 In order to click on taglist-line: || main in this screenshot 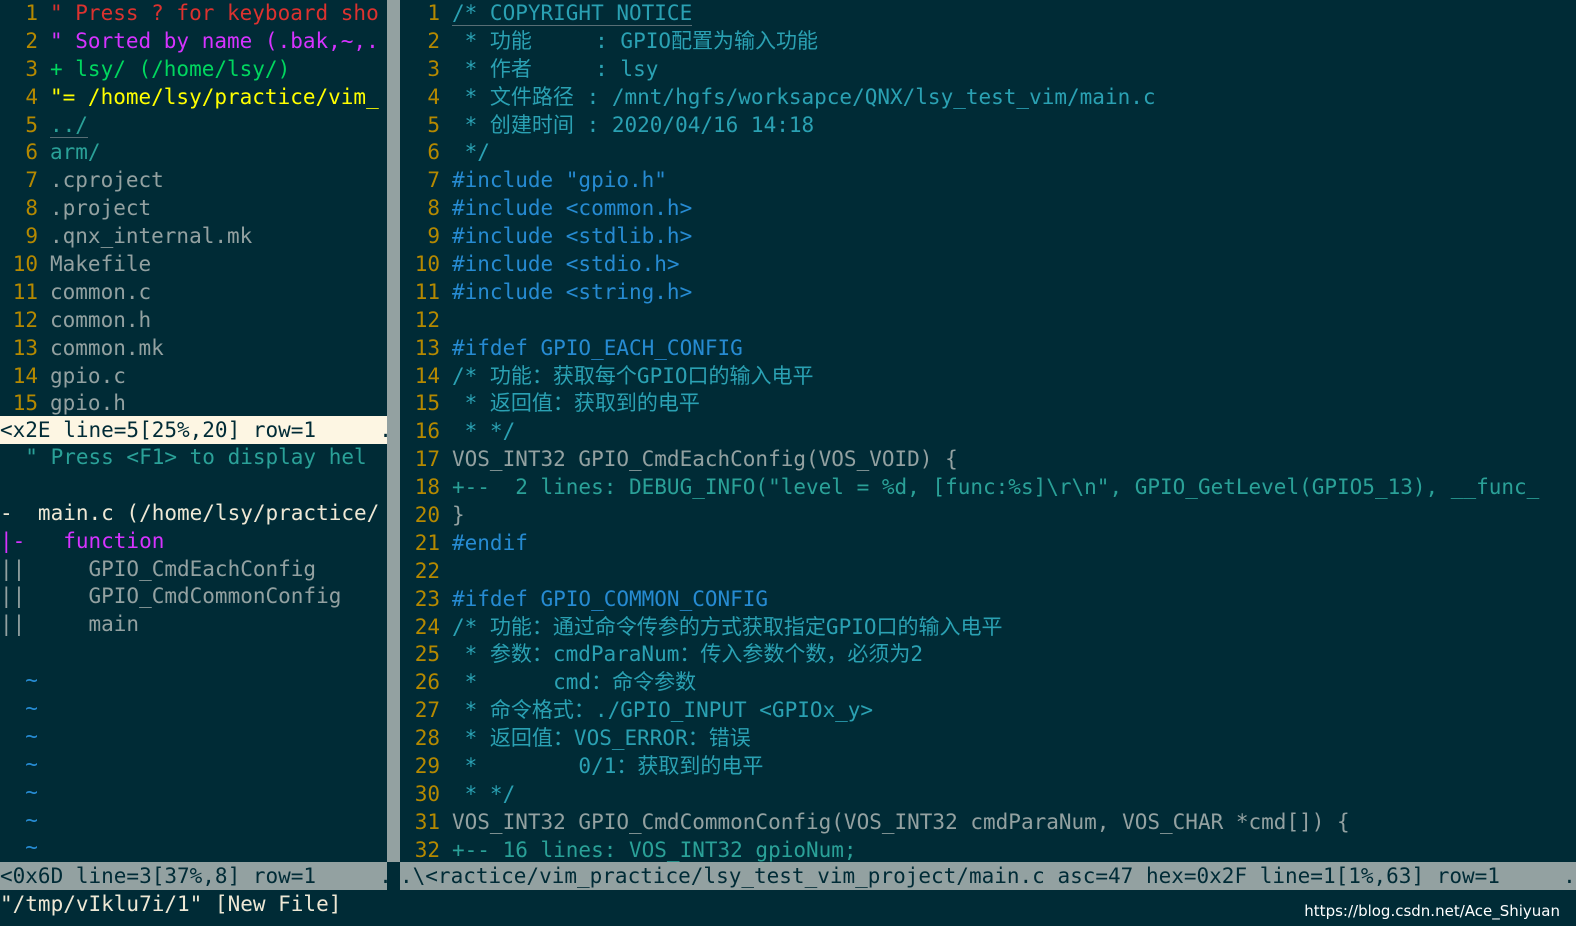, I will do `click(193, 625)`.